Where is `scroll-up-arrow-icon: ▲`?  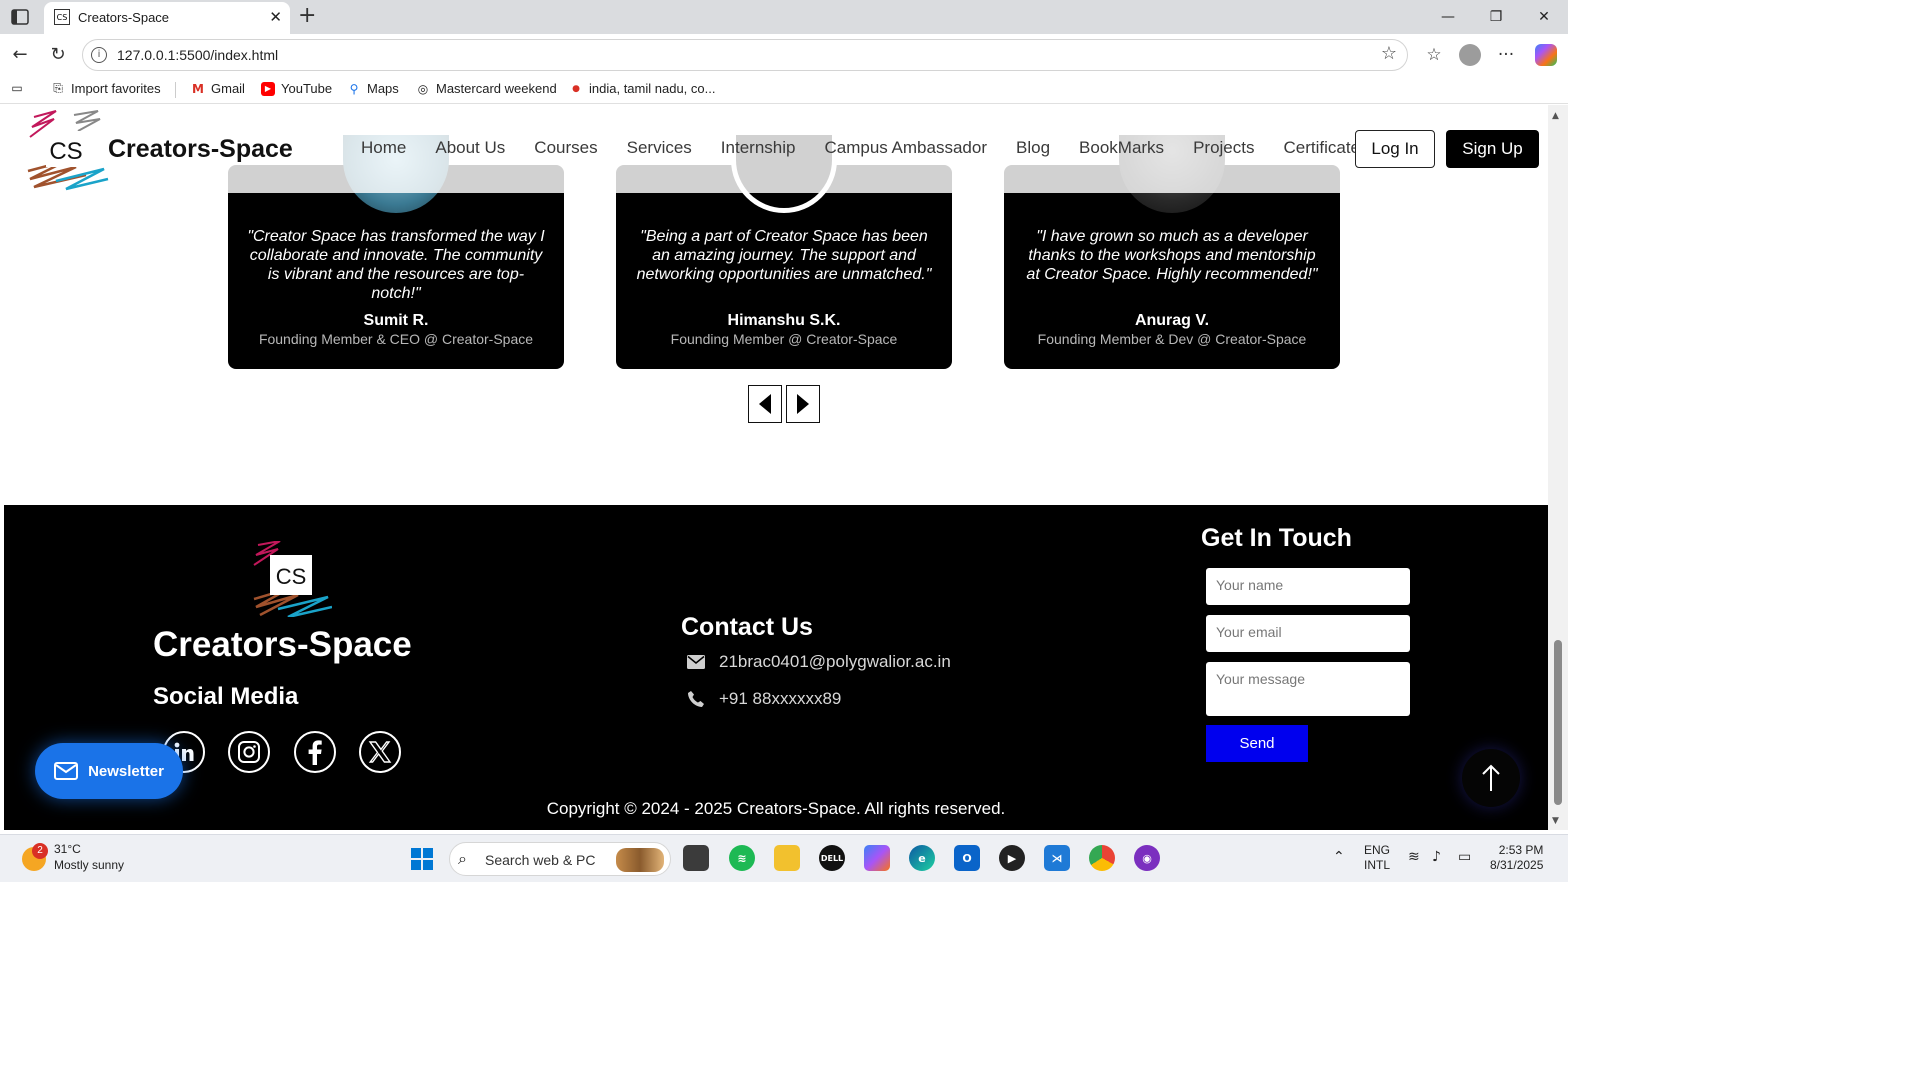 scroll-up-arrow-icon: ▲ is located at coordinates (1555, 116).